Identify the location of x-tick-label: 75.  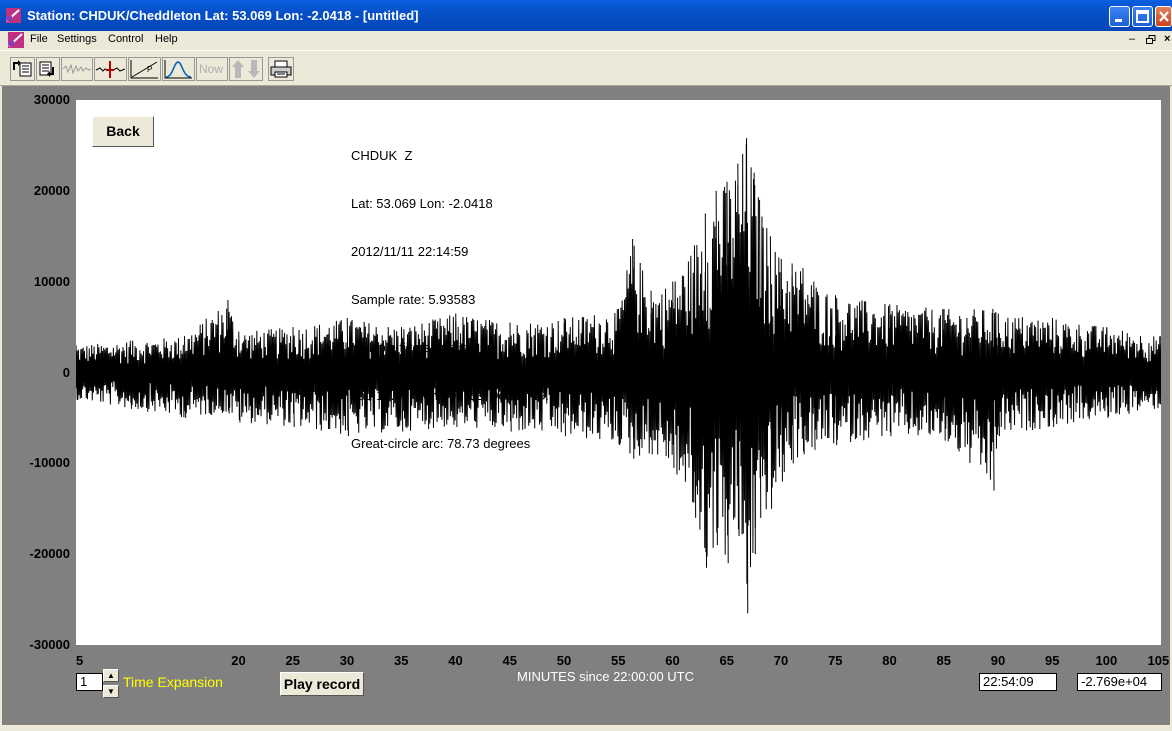
(835, 660).